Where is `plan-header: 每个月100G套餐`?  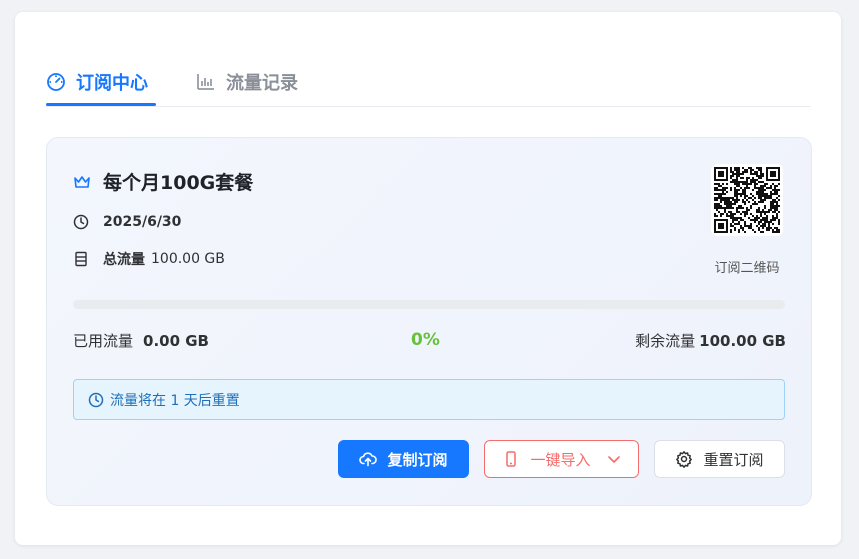 plan-header: 每个月100G套餐 is located at coordinates (163, 181).